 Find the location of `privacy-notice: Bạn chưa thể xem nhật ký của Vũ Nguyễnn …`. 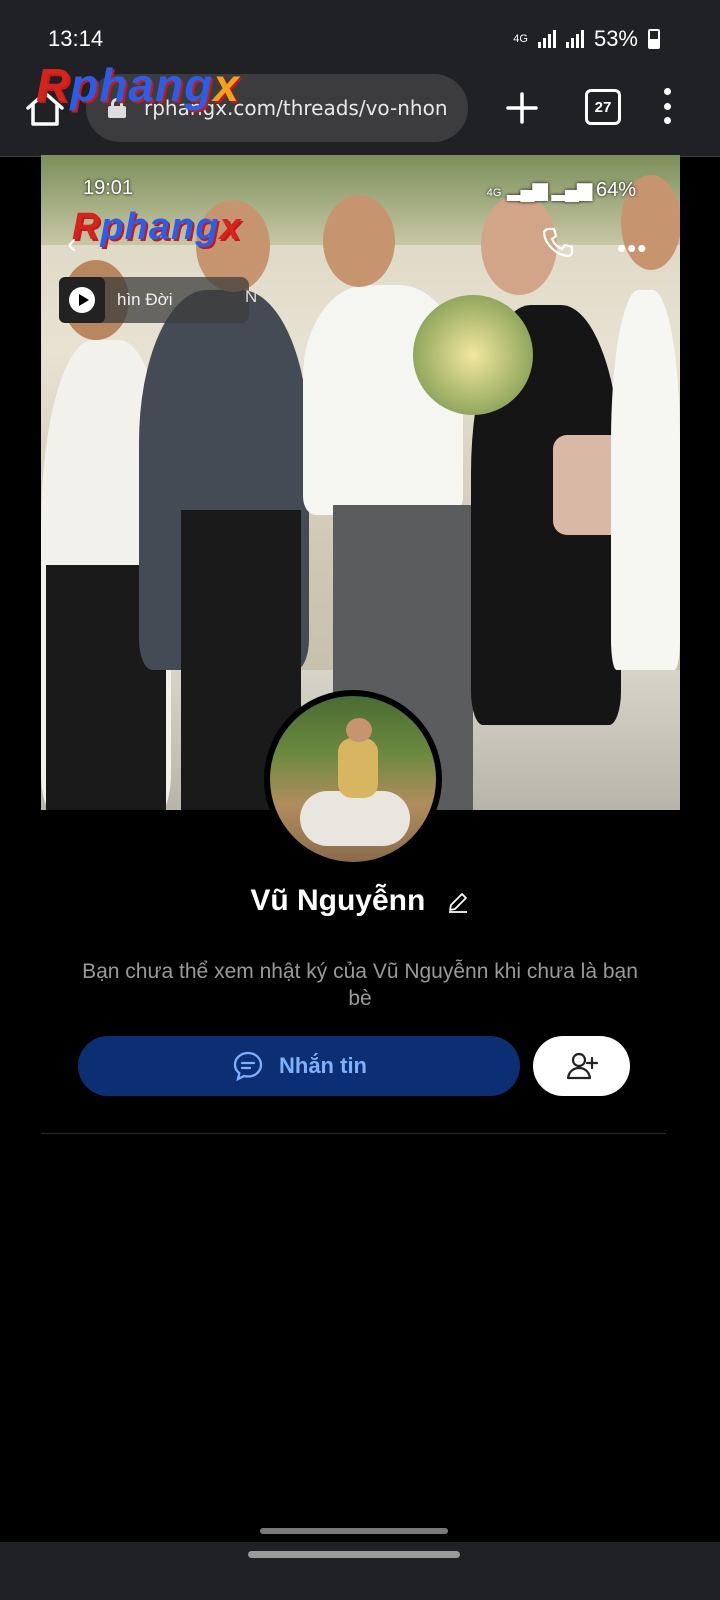

privacy-notice: Bạn chưa thể xem nhật ký của Vũ Nguyễnn … is located at coordinates (360, 985).